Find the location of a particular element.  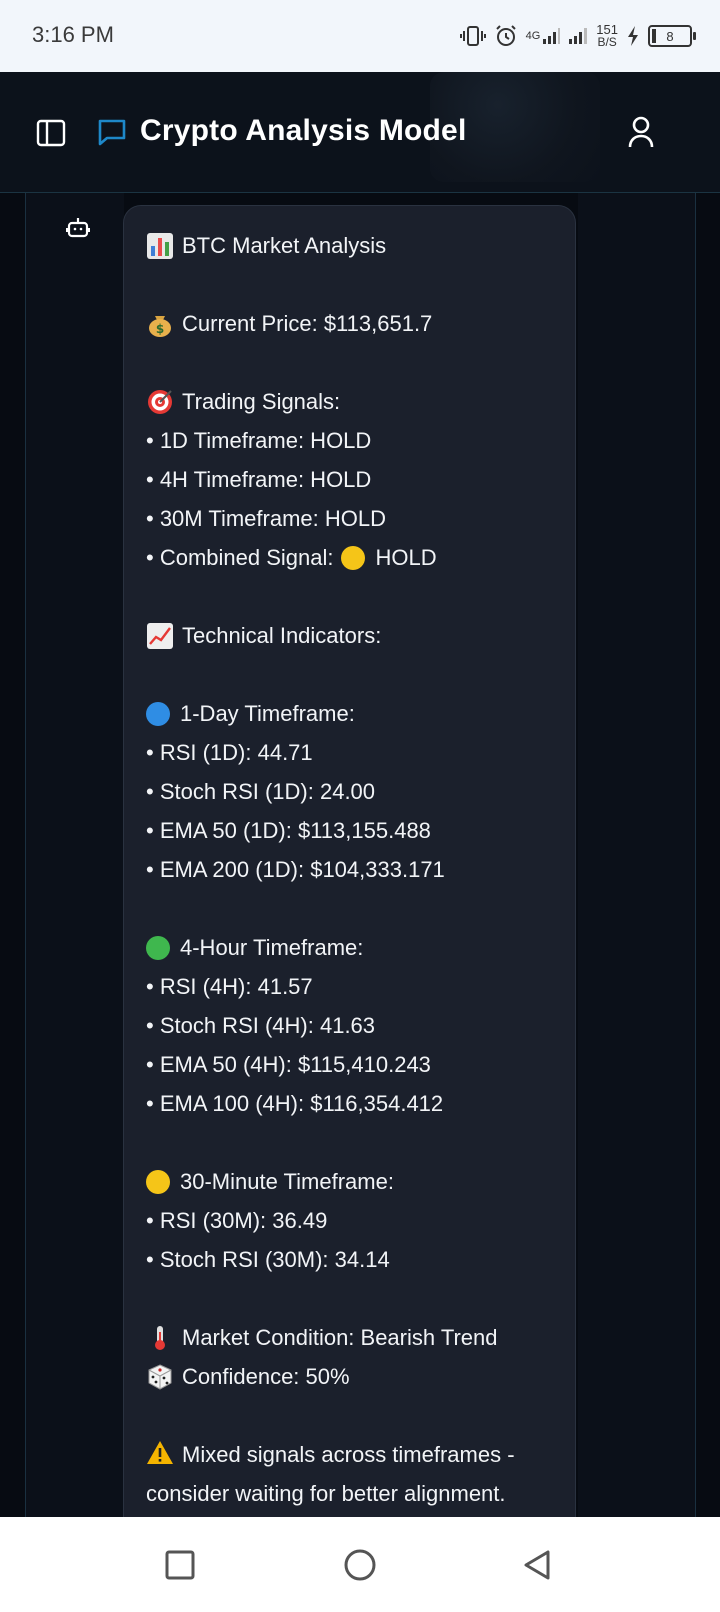

bar-chart-icon is located at coordinates (160, 245).